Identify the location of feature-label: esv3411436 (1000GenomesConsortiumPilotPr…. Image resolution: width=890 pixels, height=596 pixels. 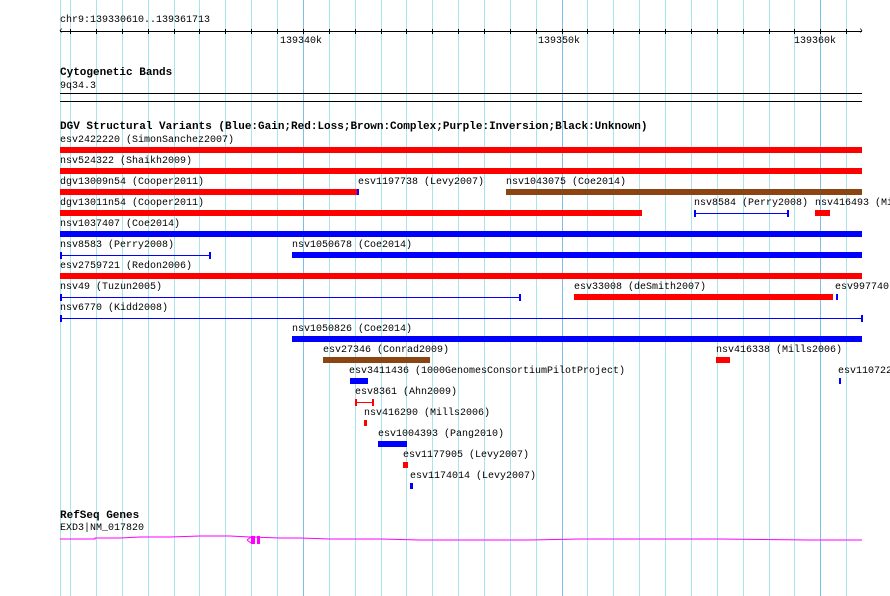
(487, 371).